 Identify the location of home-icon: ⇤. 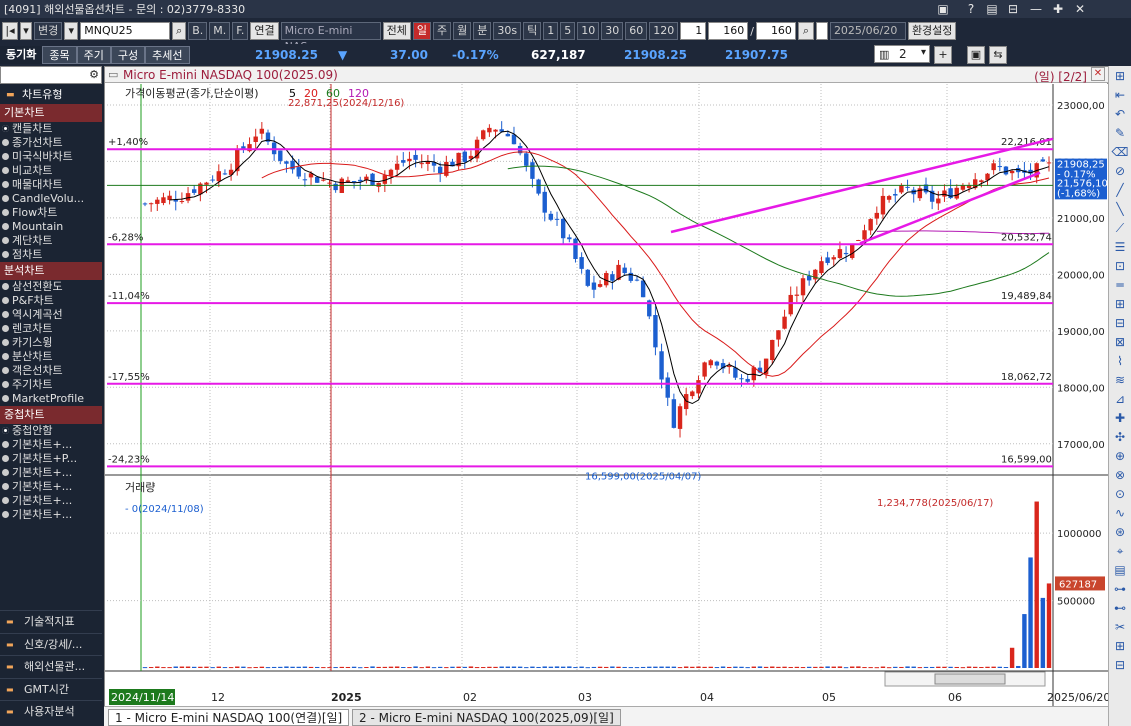
(1120, 95).